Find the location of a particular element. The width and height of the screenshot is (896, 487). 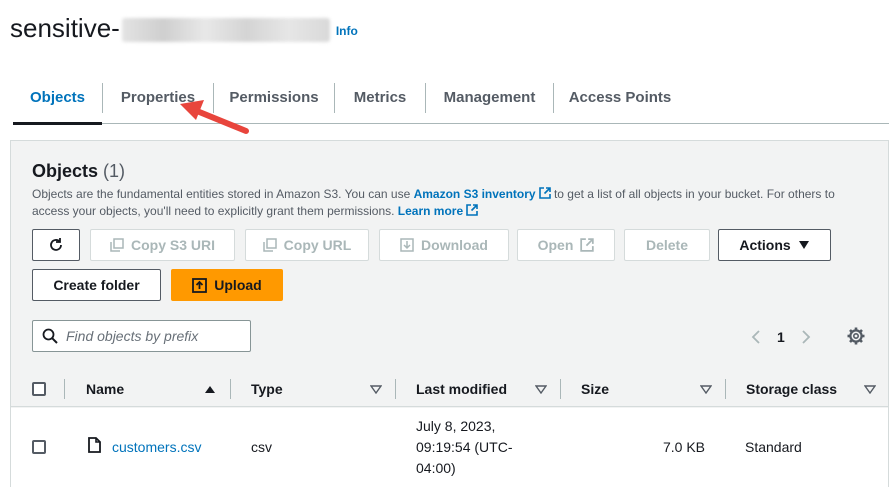

learn-more-label: Learn more is located at coordinates (430, 211).